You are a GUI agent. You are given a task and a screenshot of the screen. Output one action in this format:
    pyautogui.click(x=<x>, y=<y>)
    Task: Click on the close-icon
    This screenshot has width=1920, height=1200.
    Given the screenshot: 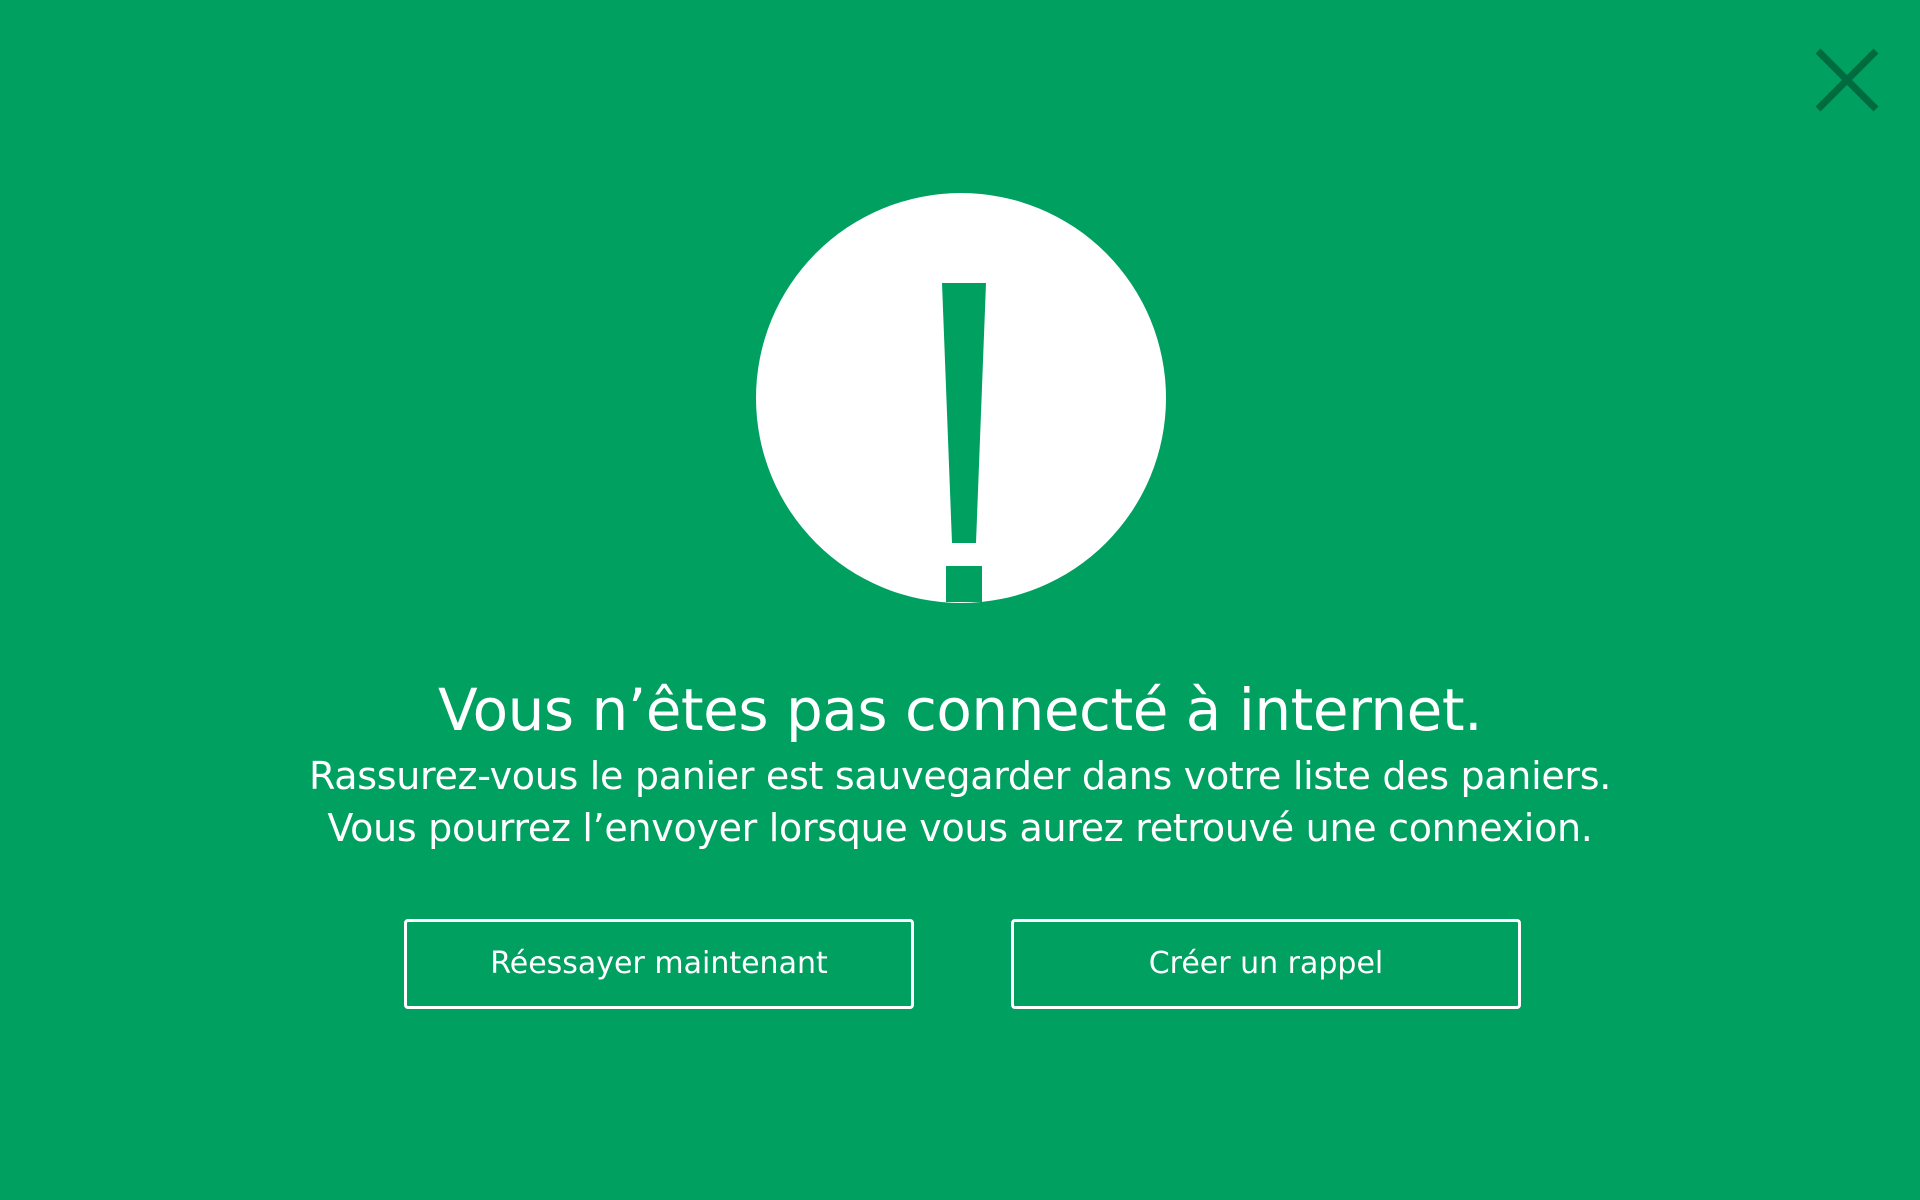 What is the action you would take?
    pyautogui.click(x=1847, y=80)
    